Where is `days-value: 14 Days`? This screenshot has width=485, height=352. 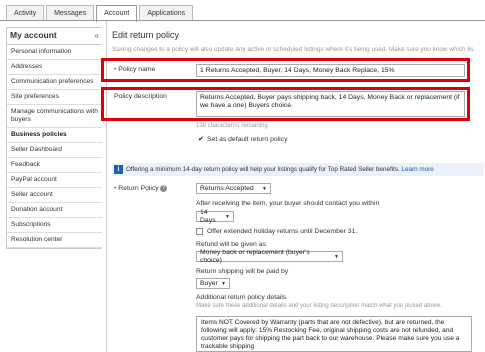
days-value: 14 Days is located at coordinates (208, 216).